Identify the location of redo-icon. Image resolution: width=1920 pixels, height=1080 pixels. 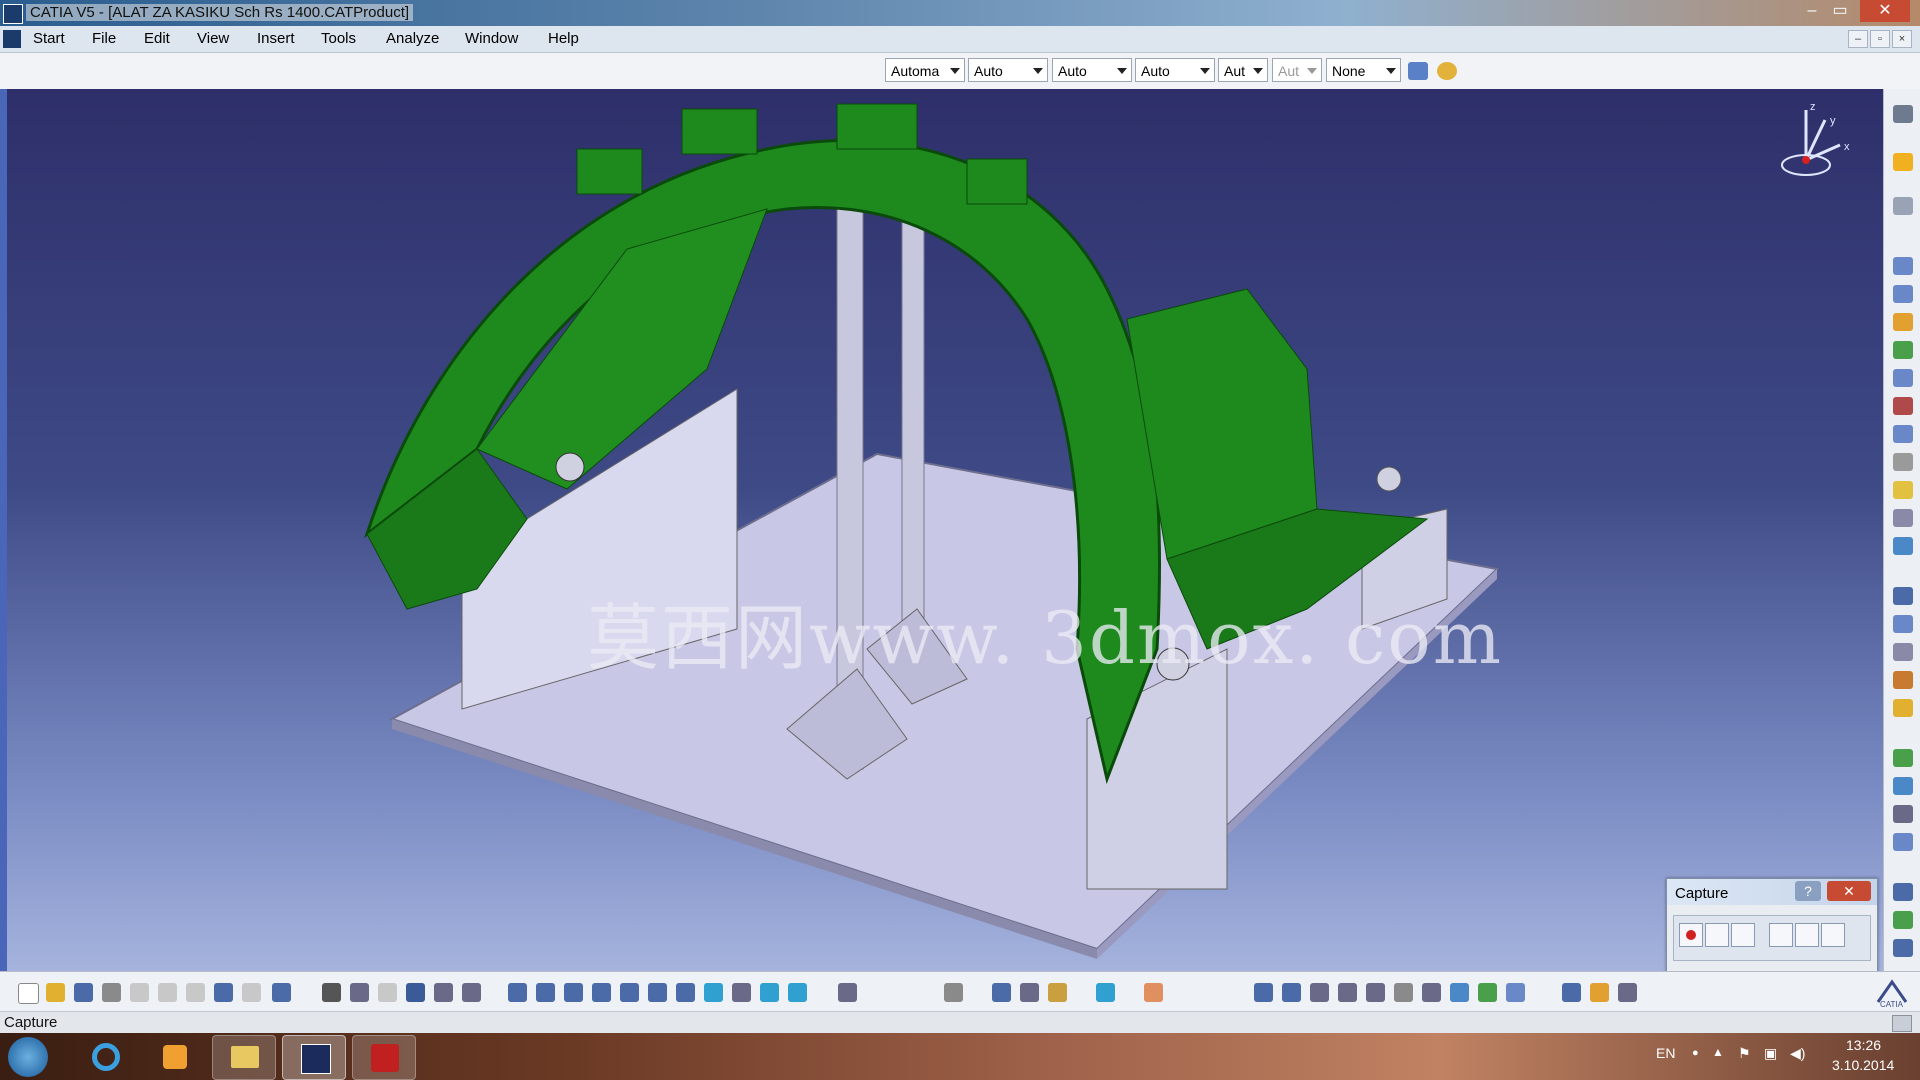
(251, 992).